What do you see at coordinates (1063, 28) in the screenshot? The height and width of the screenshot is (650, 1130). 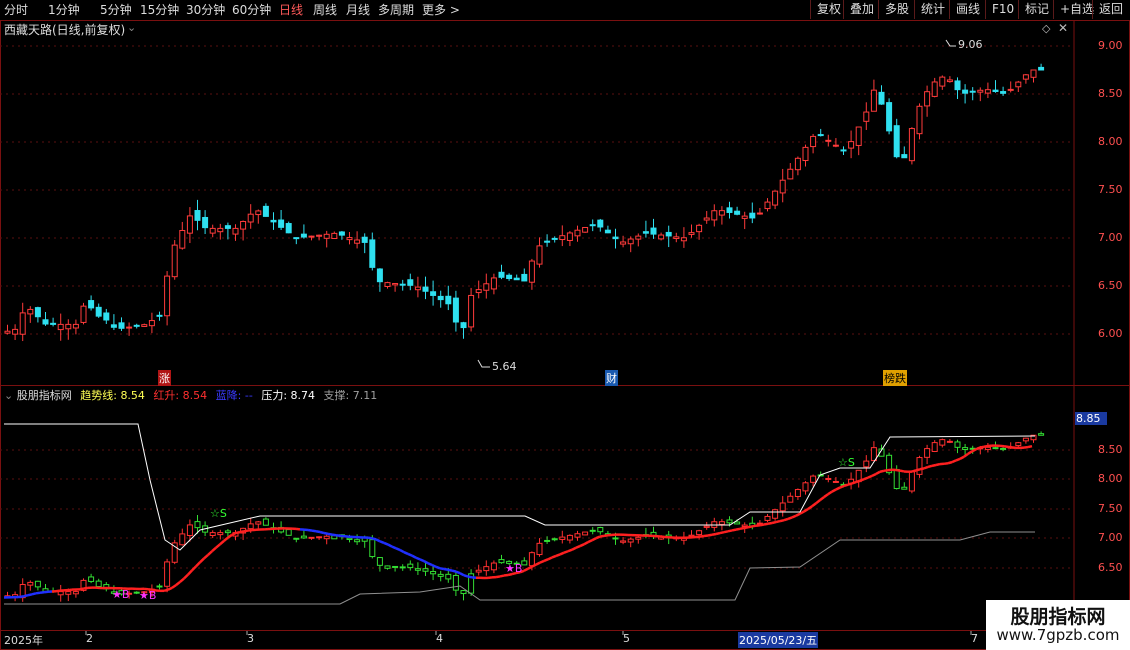 I see `close-icon: ✕` at bounding box center [1063, 28].